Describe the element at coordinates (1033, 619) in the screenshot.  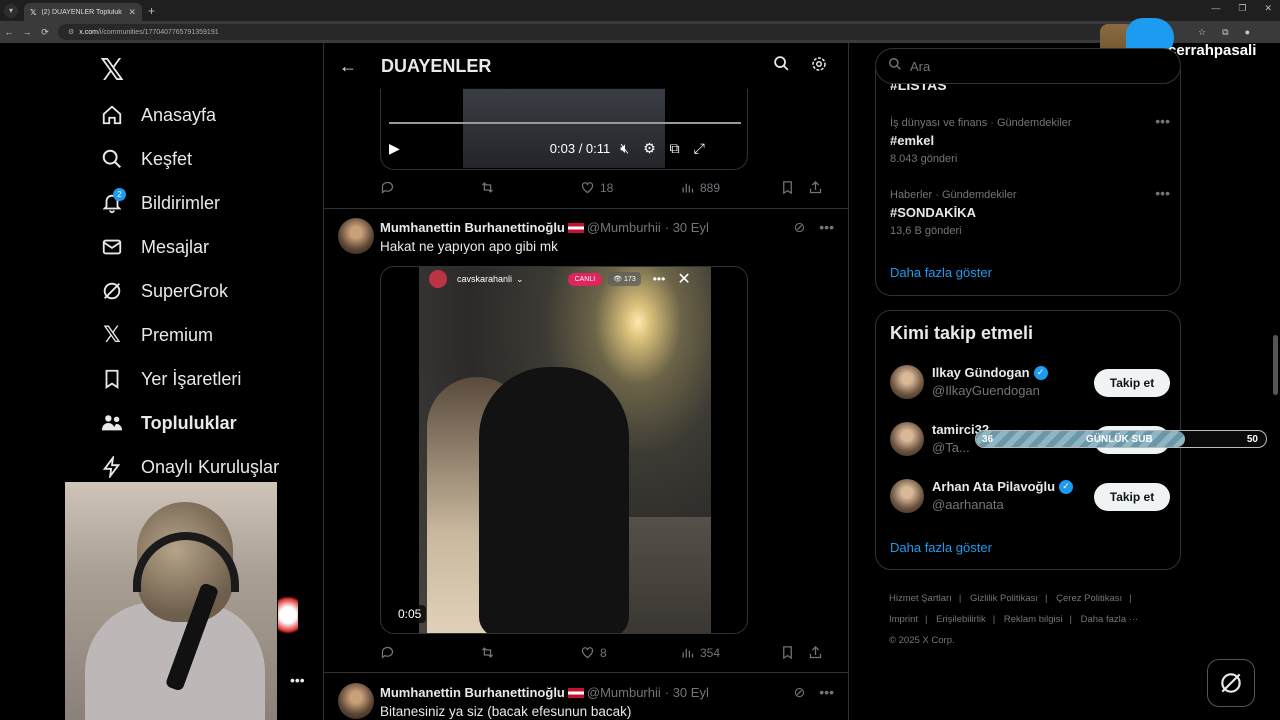
I see `footer-link: Reklam bilgisi` at that location.